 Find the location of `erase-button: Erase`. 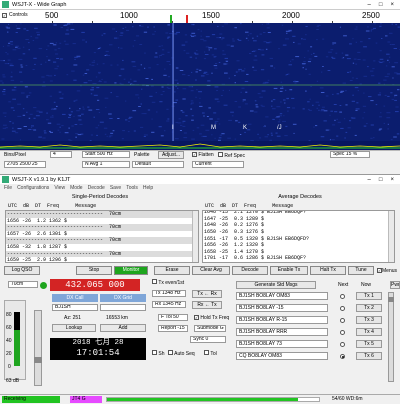

erase-button: Erase is located at coordinates (172, 270).